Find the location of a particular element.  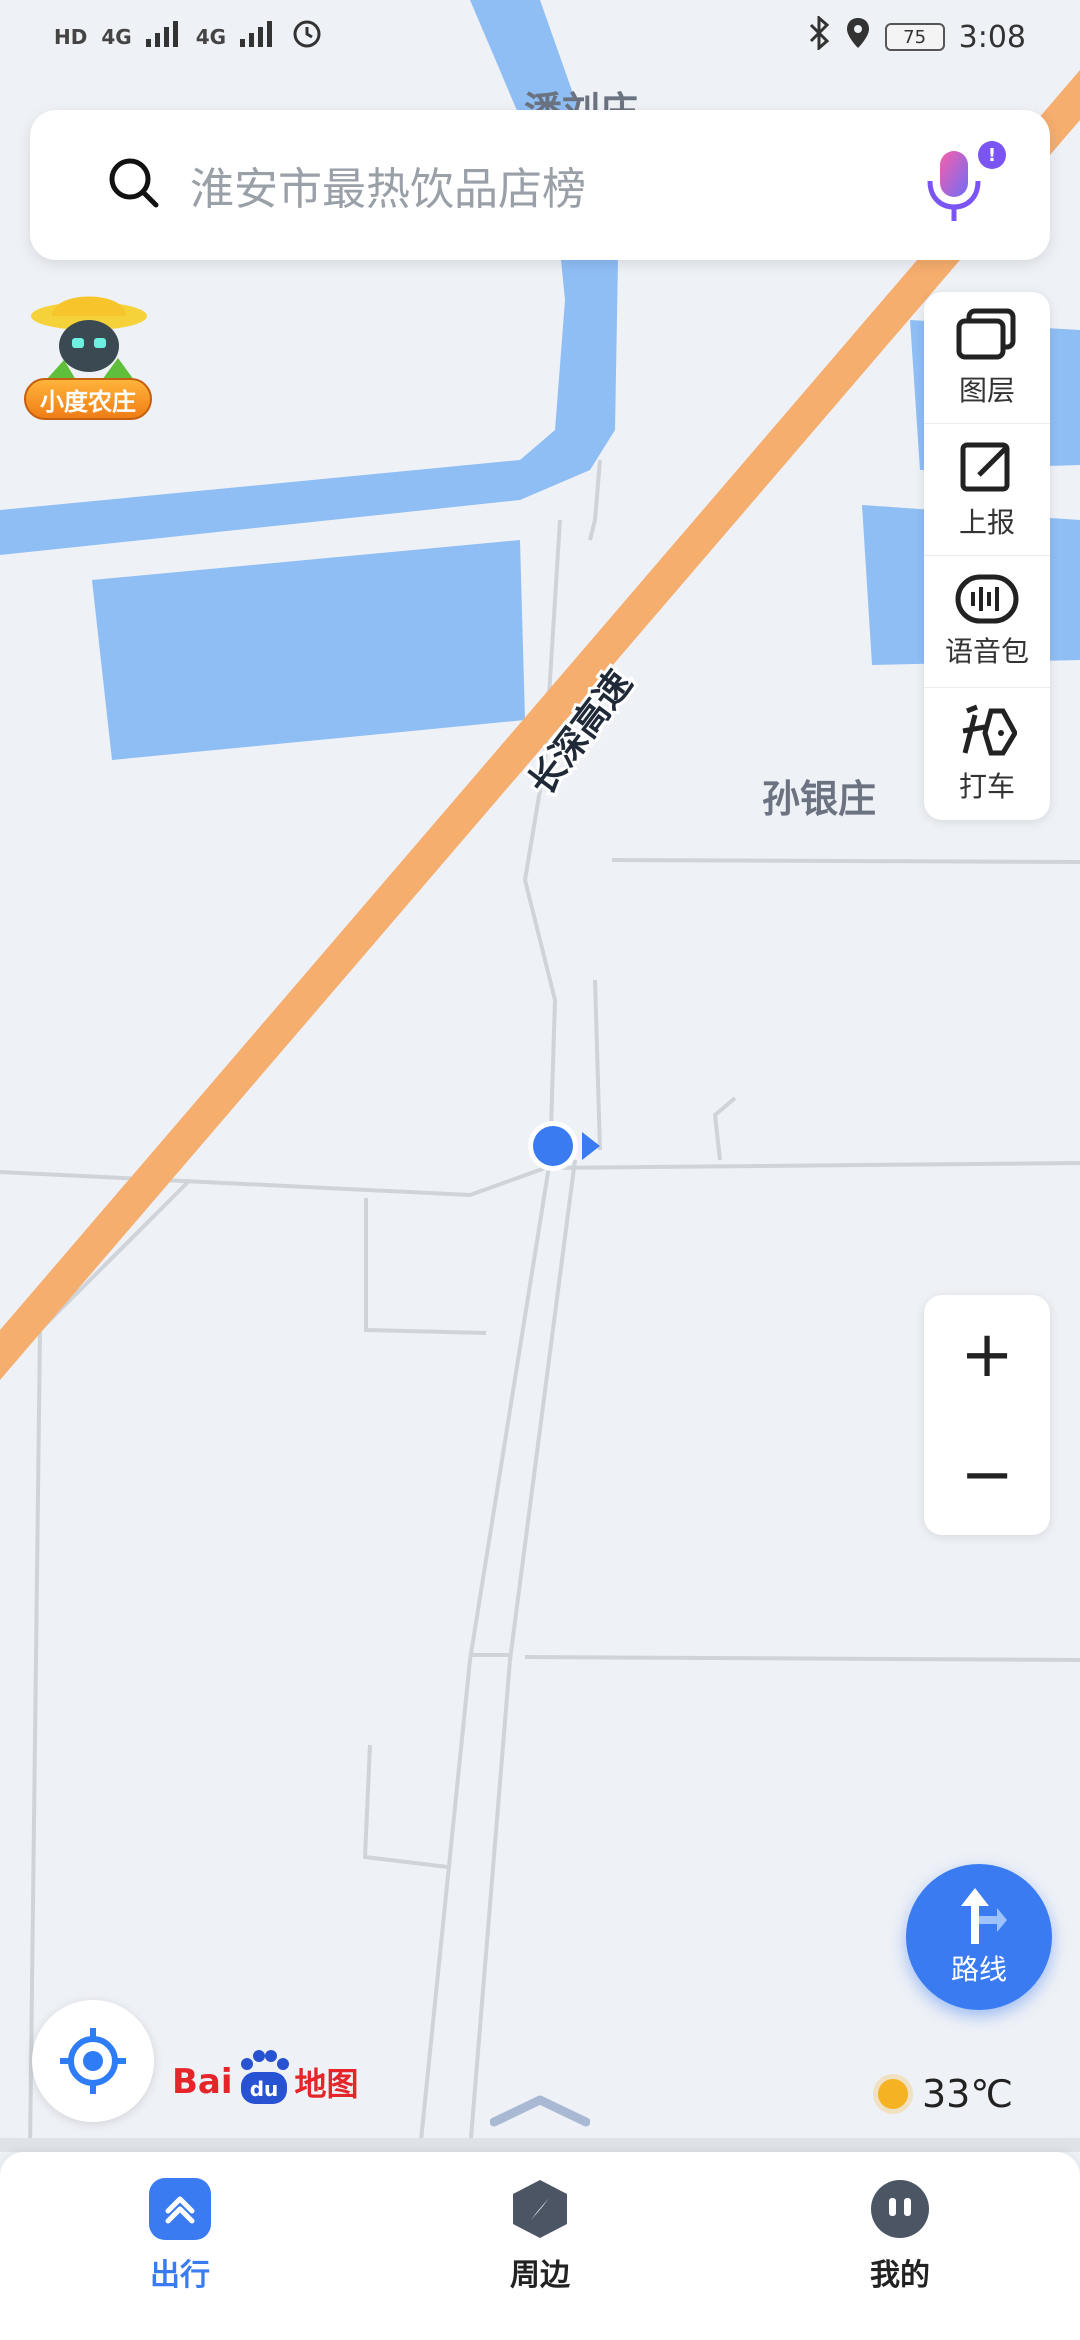

tab-label: 周边 is located at coordinates (540, 2275).